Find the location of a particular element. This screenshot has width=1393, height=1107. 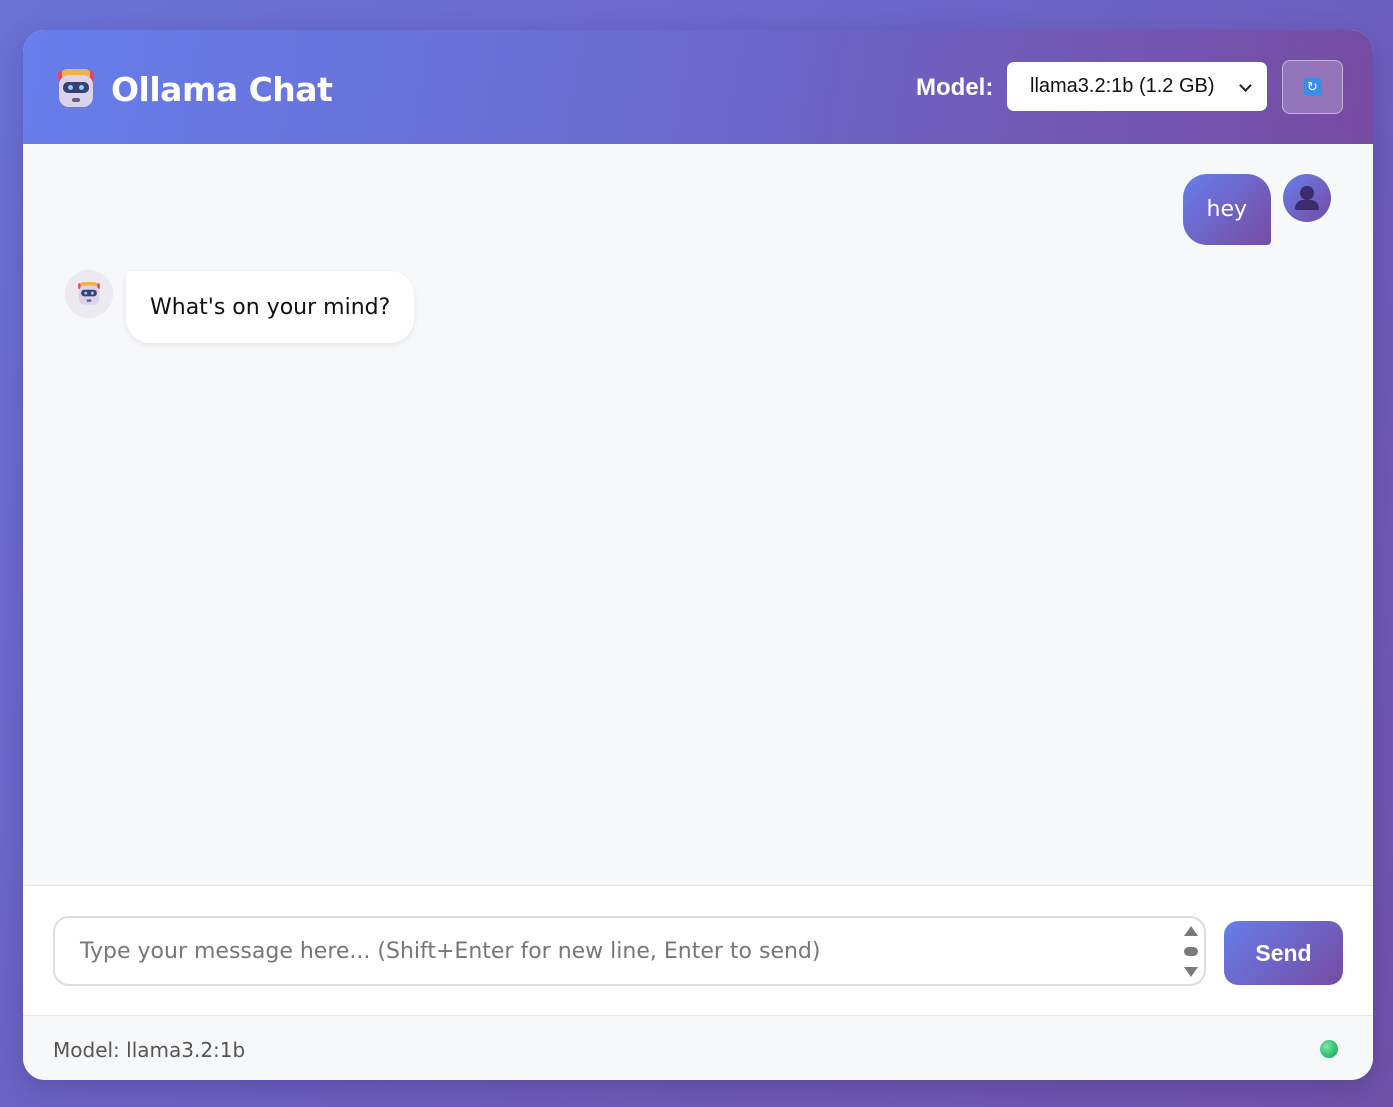

model-select-value: llama3.2:1b (1.2 GB) is located at coordinates (1122, 86).